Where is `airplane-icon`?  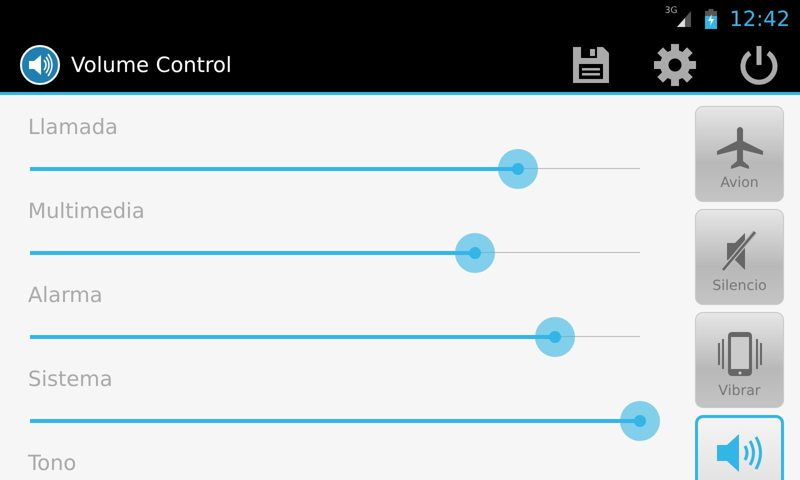 airplane-icon is located at coordinates (739, 148).